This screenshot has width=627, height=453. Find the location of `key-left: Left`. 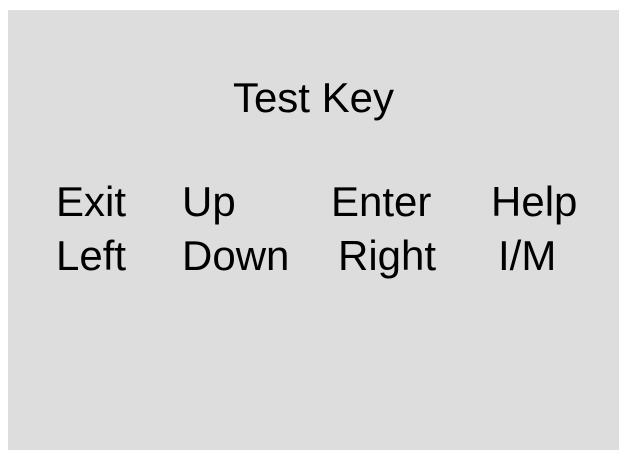

key-left: Left is located at coordinates (91, 255).